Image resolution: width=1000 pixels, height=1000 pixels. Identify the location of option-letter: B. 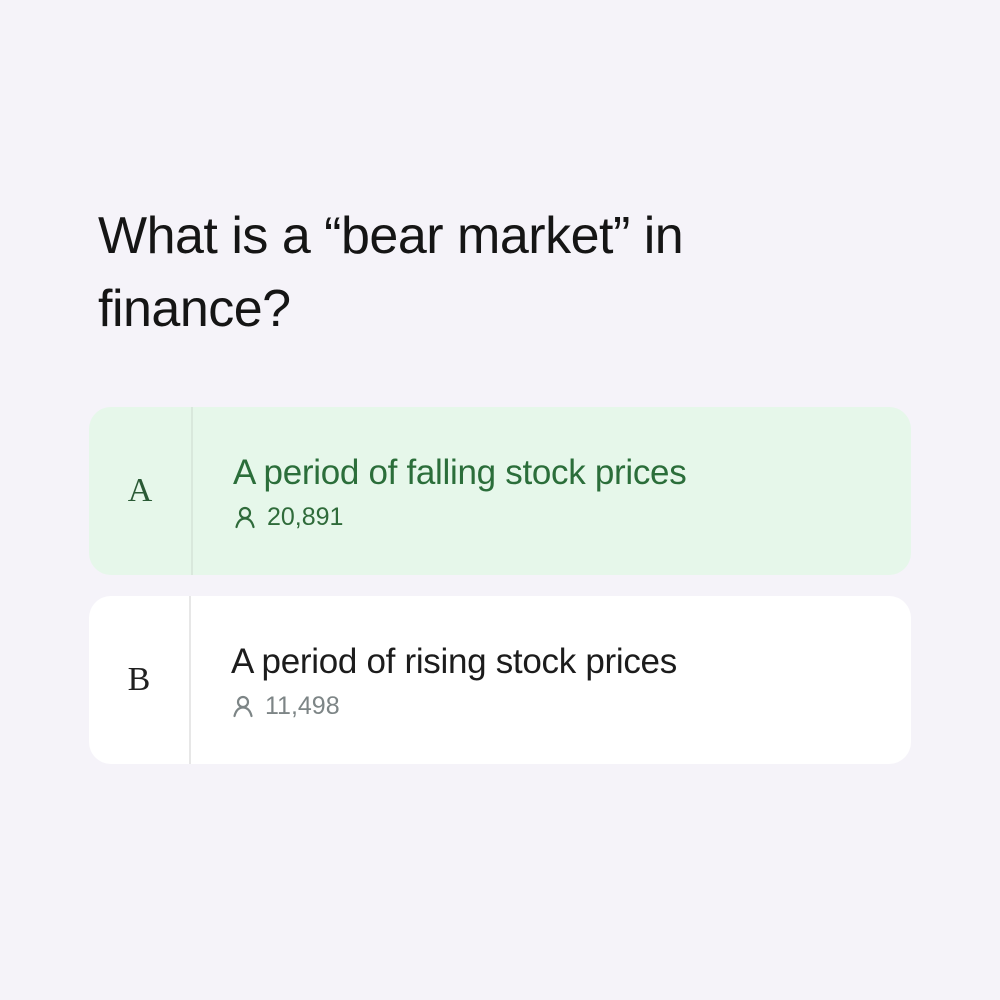
(139, 679).